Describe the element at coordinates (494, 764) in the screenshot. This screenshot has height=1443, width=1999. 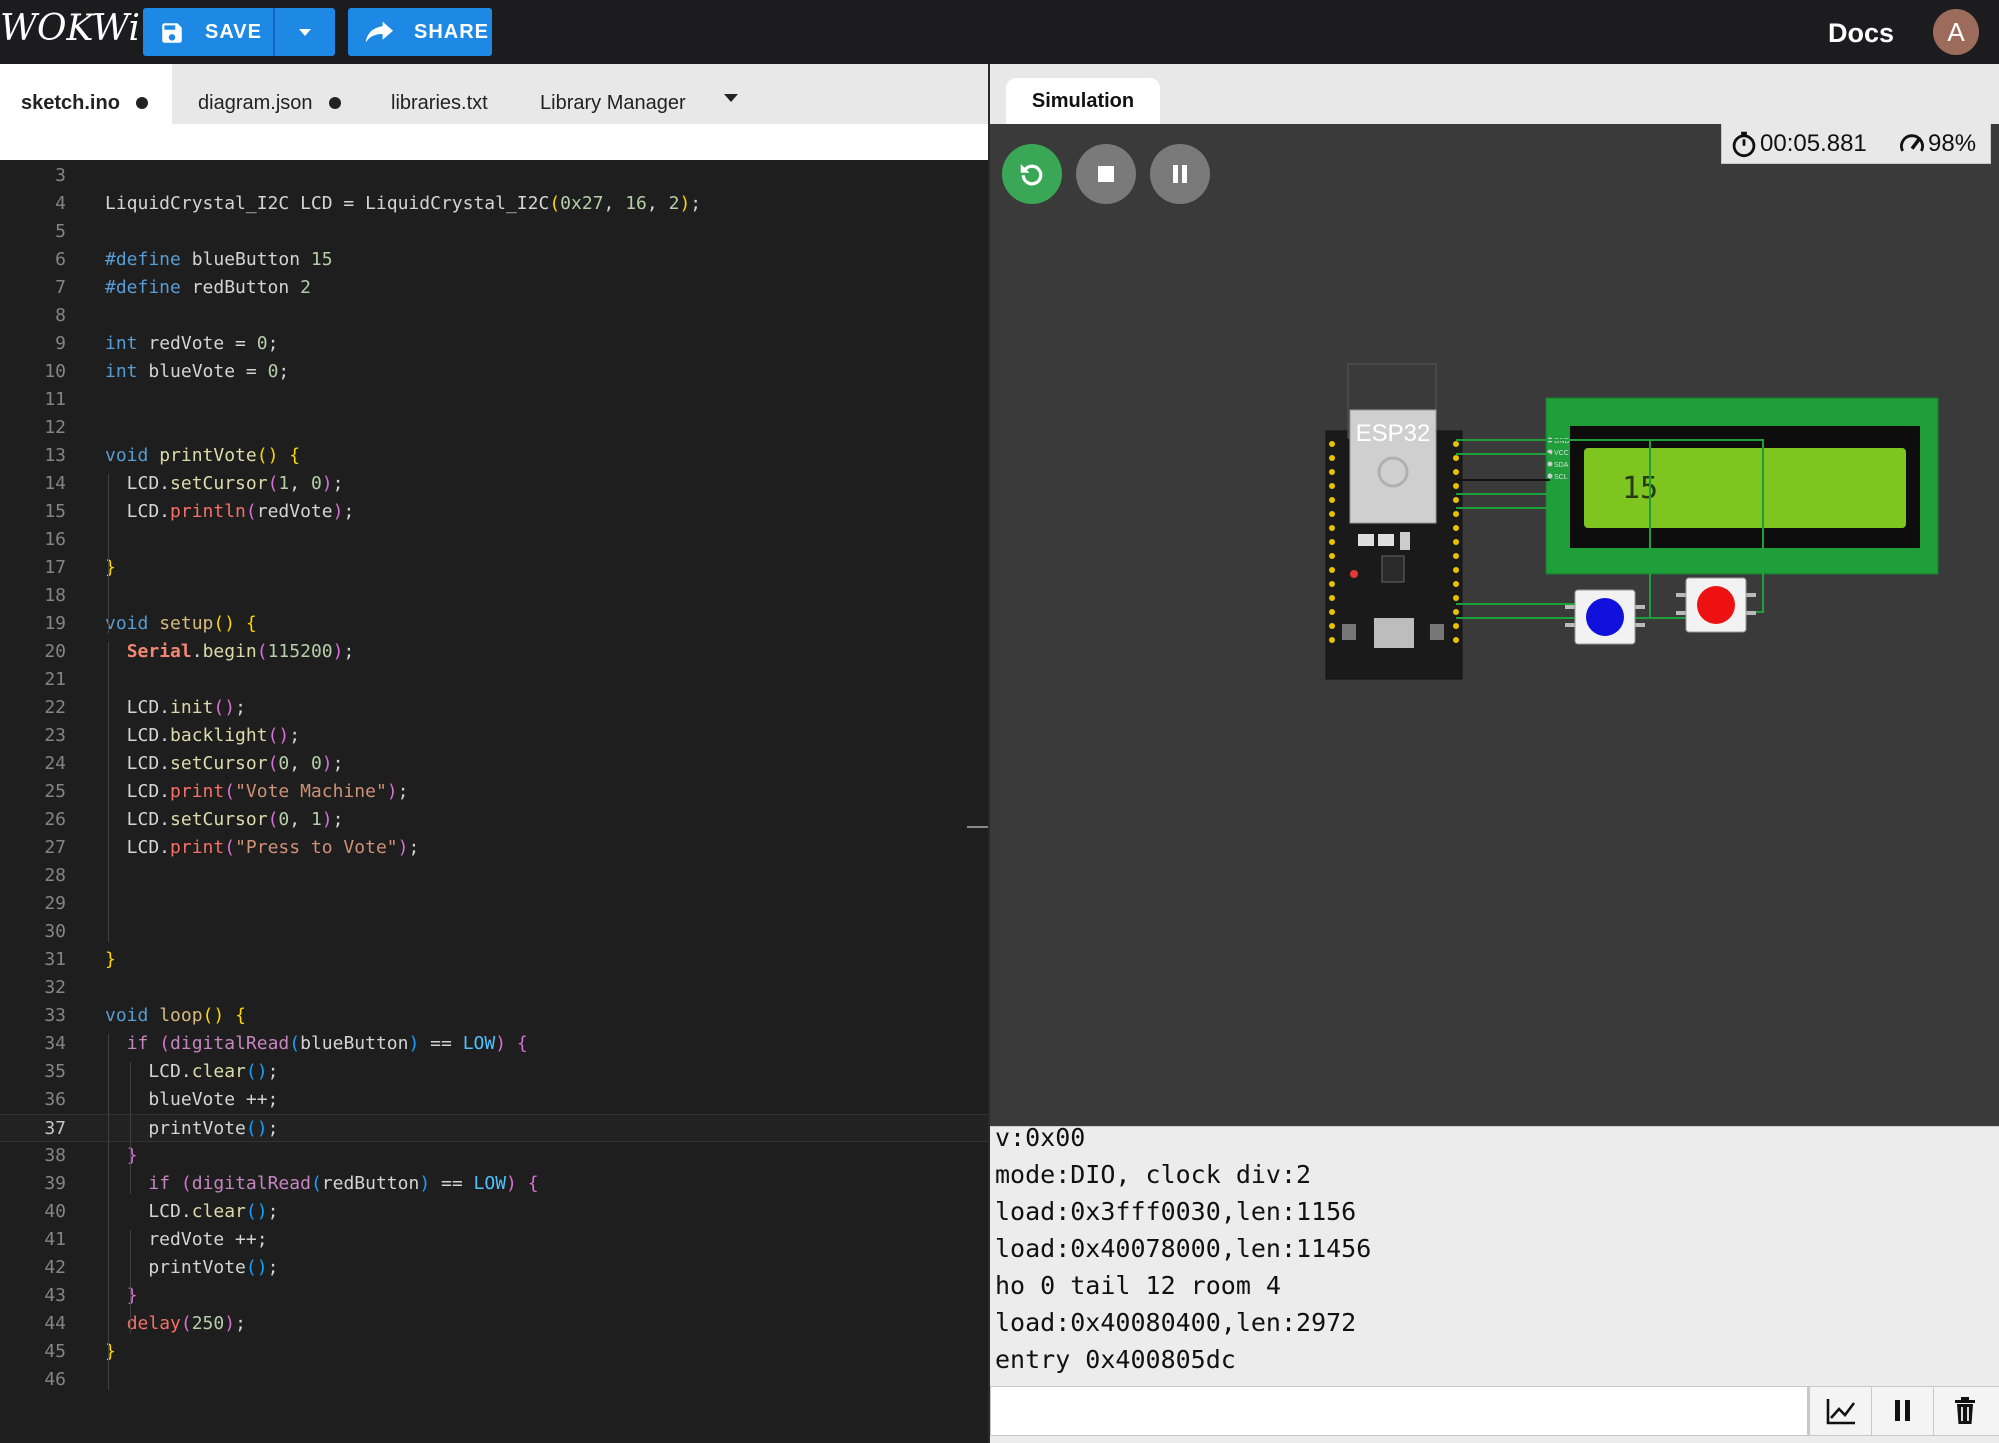
I see `code-line: 24 LCD.setCursor(0, 0);` at that location.